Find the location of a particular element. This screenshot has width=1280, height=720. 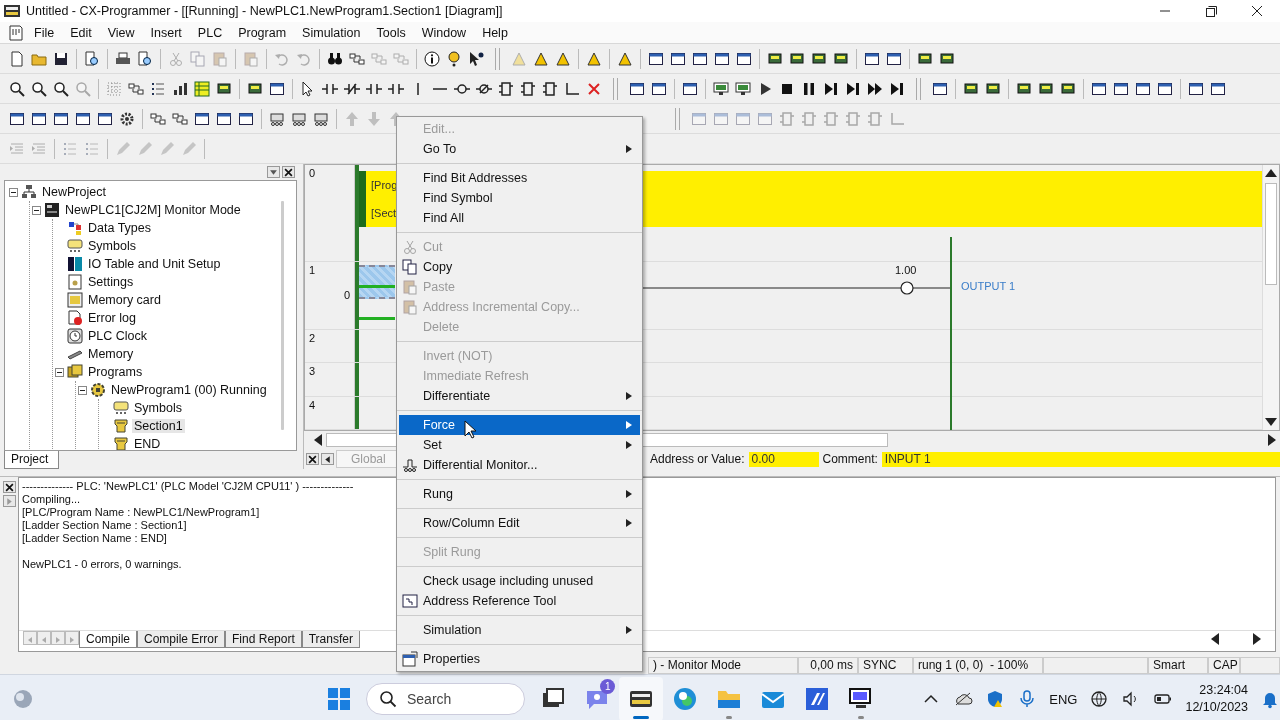

menu-item: Force is located at coordinates (519, 425).